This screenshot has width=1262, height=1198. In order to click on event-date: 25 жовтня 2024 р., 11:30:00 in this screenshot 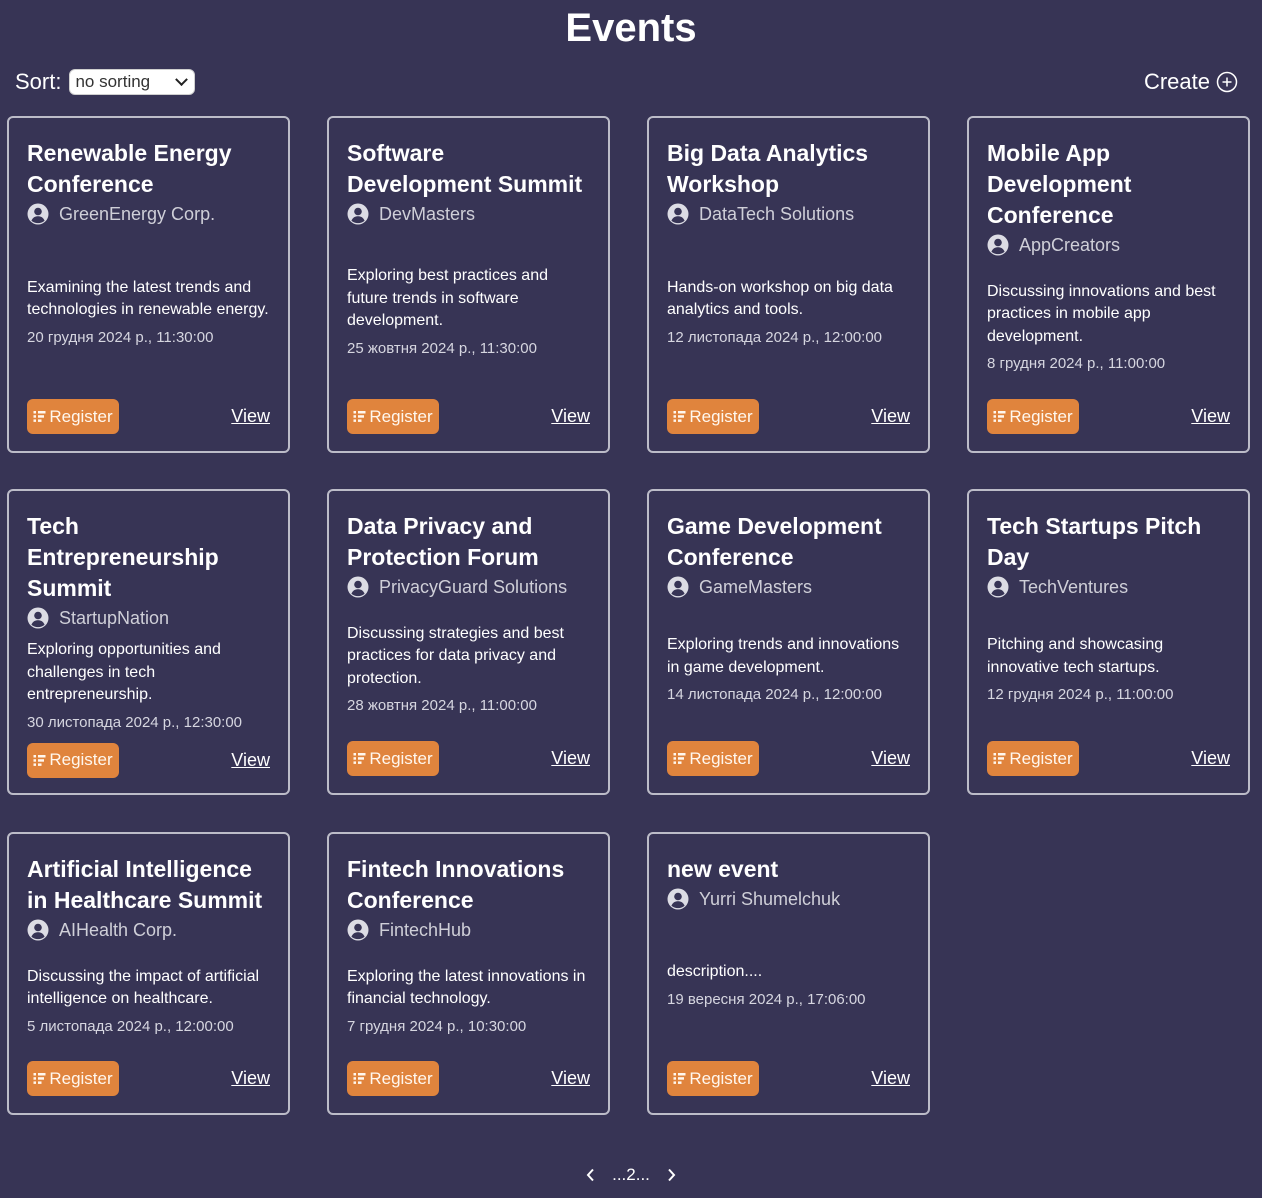, I will do `click(442, 348)`.